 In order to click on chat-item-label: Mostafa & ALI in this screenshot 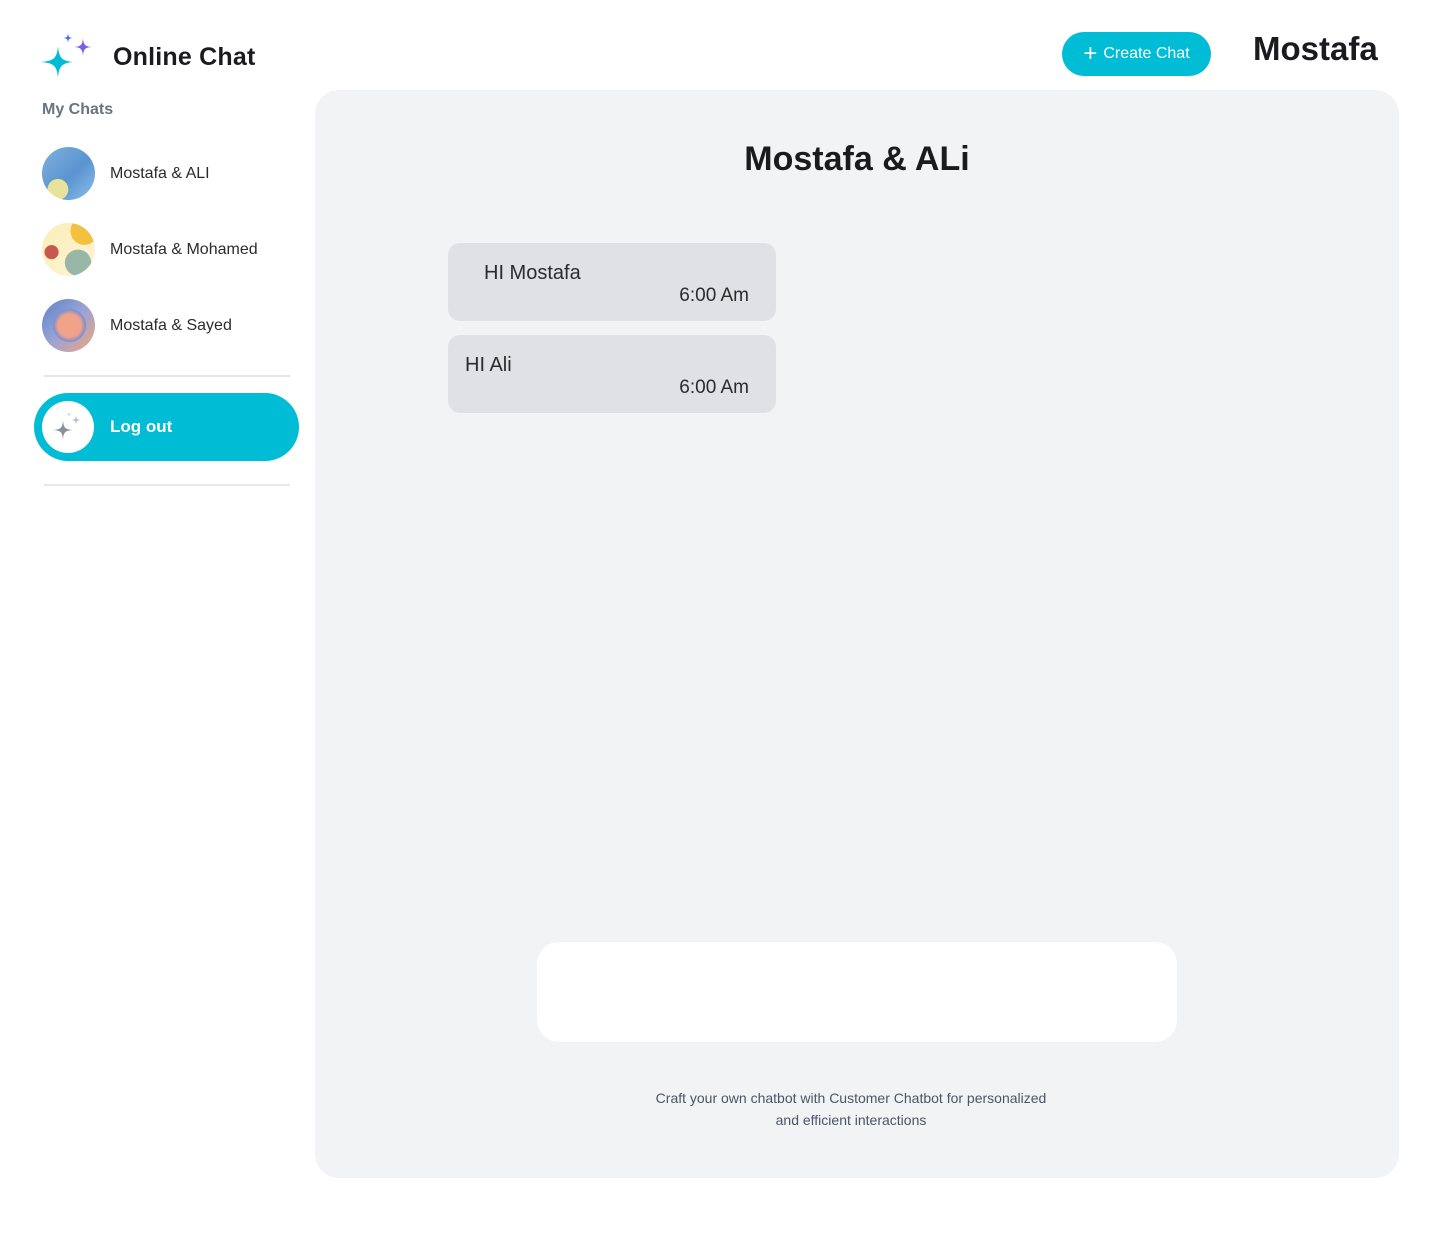, I will do `click(160, 173)`.